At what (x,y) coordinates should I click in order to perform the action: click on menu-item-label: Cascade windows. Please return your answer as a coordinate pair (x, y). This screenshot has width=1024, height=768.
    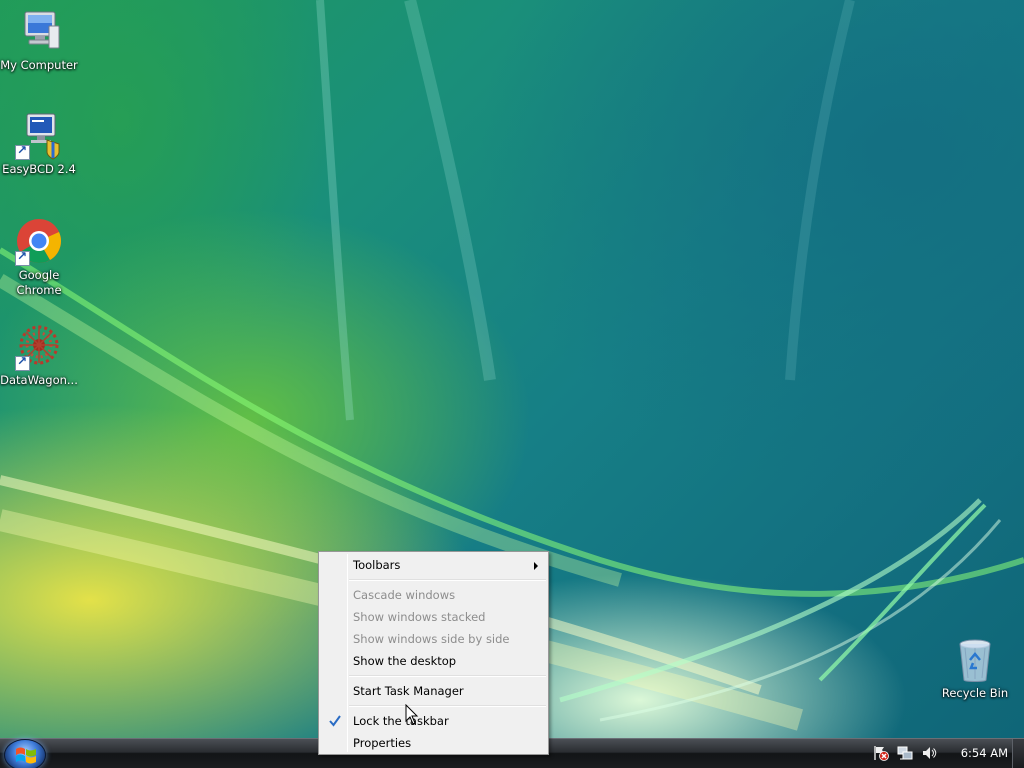
    Looking at the image, I should click on (404, 595).